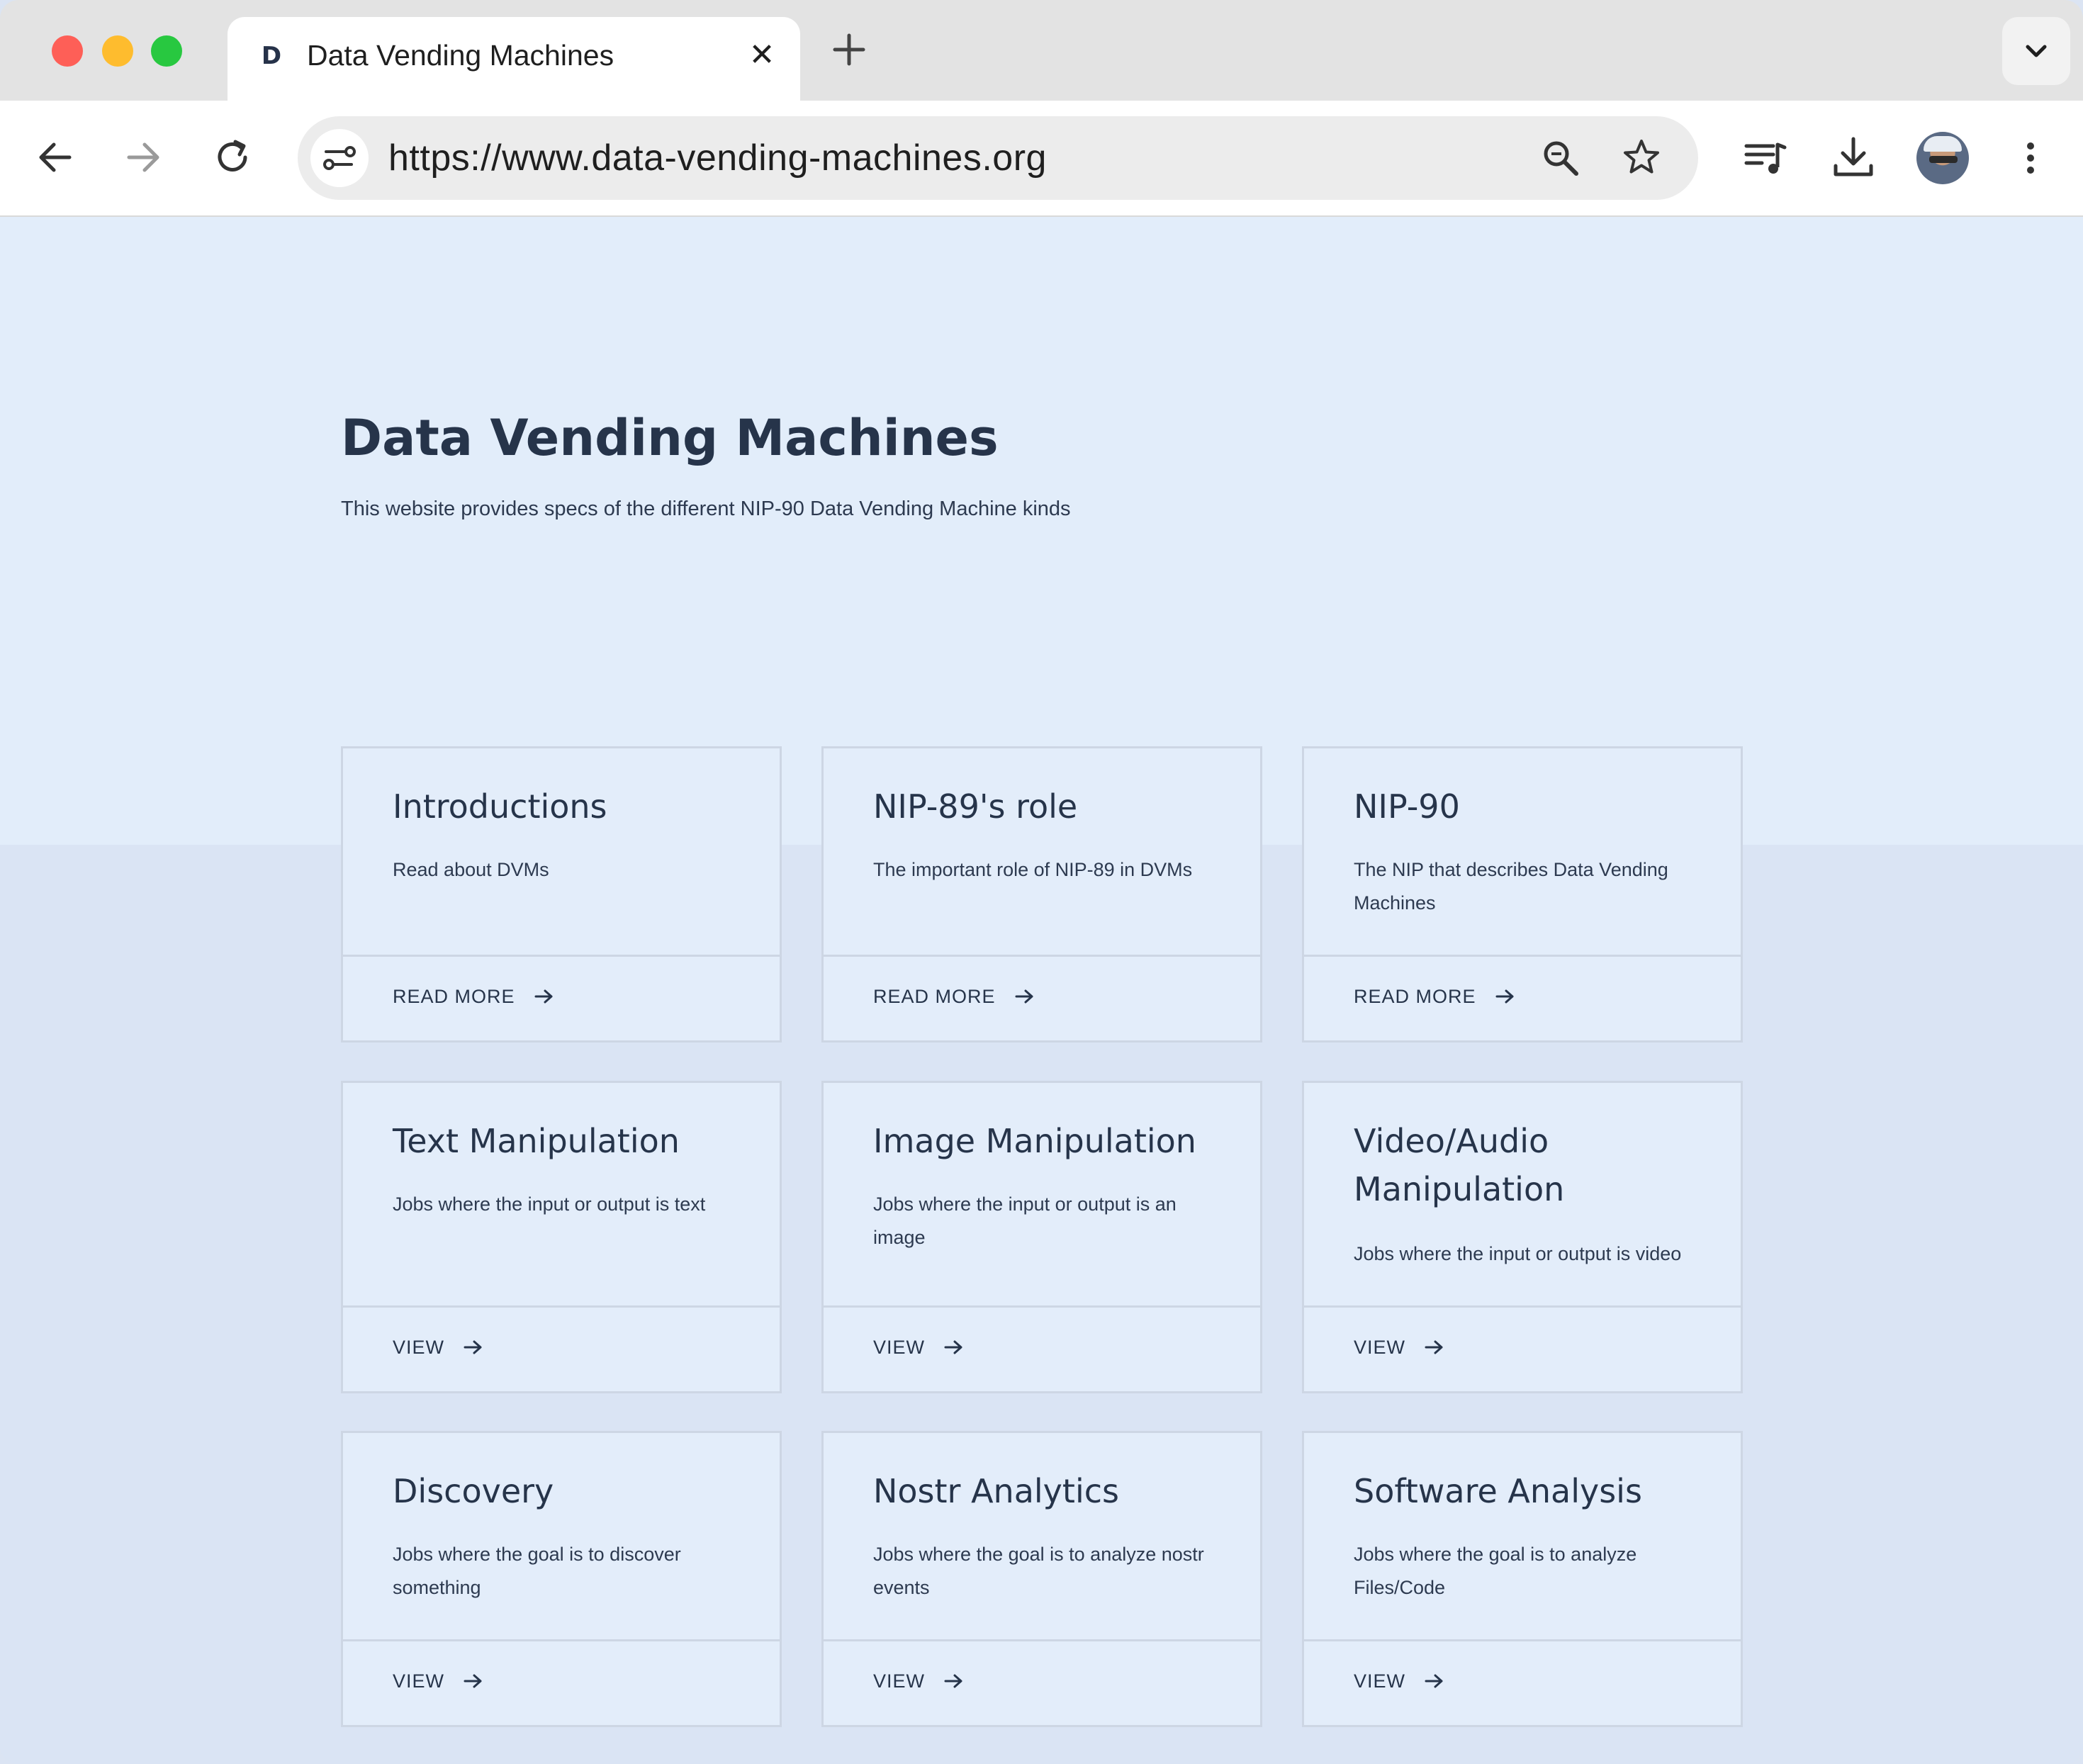 Image resolution: width=2083 pixels, height=1764 pixels. Describe the element at coordinates (67, 51) in the screenshot. I see `close-window-button` at that location.